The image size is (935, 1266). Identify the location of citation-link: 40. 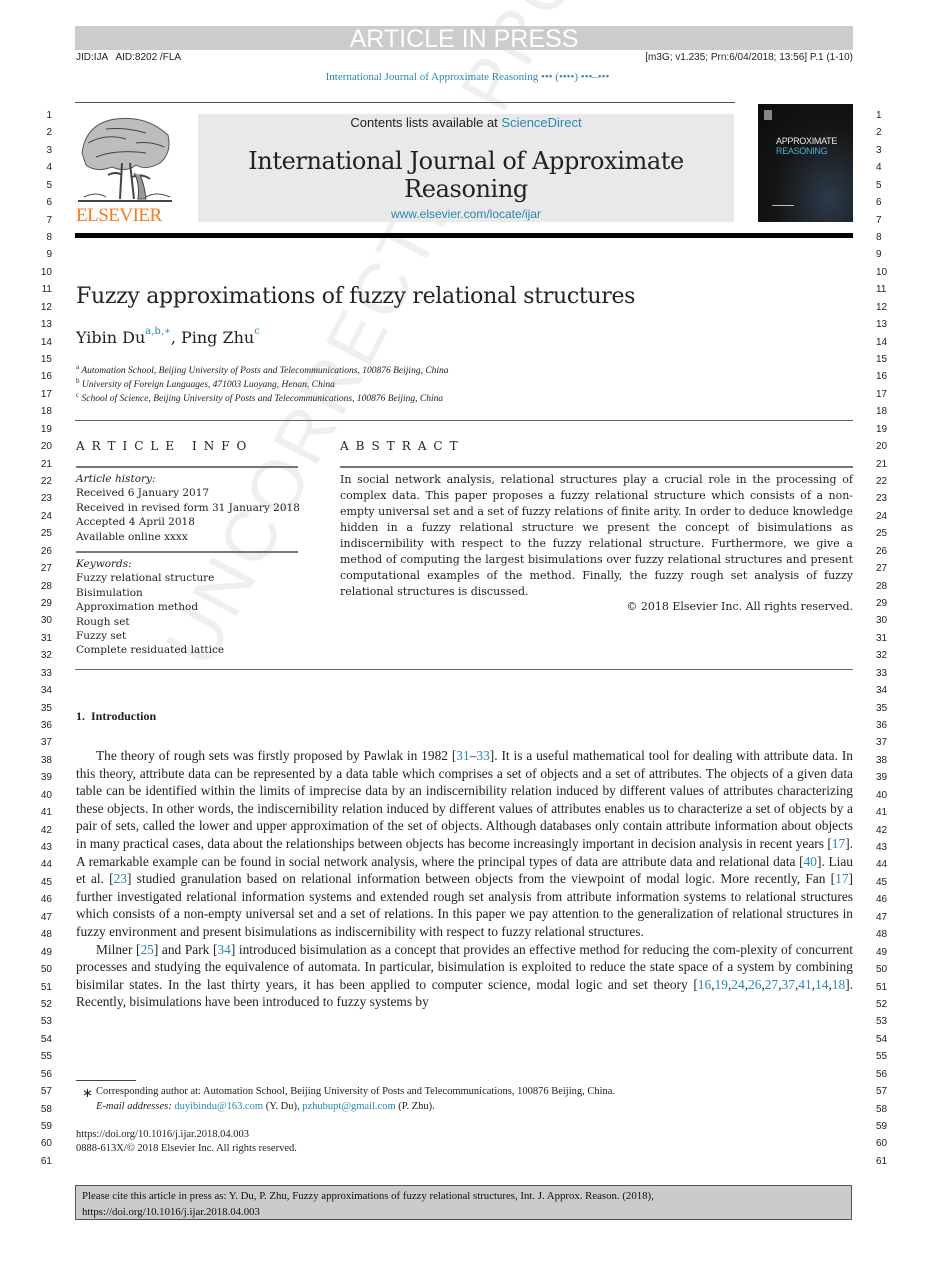
(810, 861).